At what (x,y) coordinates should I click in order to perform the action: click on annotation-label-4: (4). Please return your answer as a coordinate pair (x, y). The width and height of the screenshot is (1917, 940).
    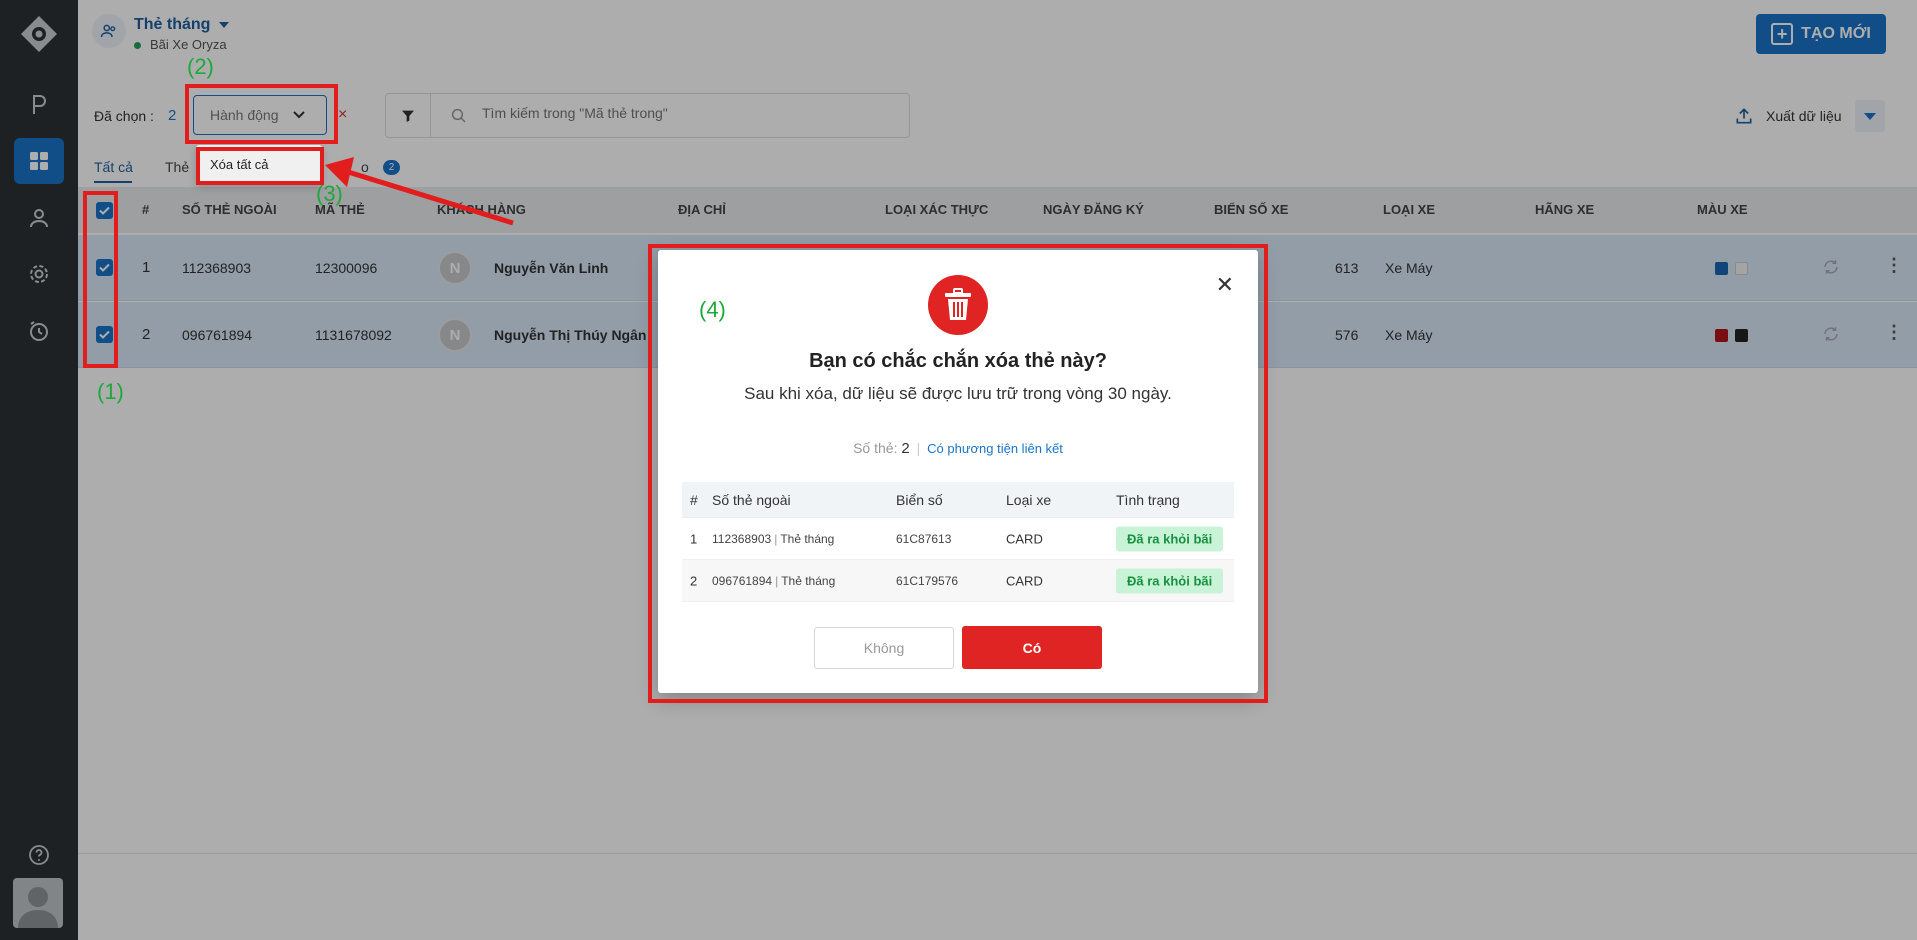
    Looking at the image, I should click on (712, 309).